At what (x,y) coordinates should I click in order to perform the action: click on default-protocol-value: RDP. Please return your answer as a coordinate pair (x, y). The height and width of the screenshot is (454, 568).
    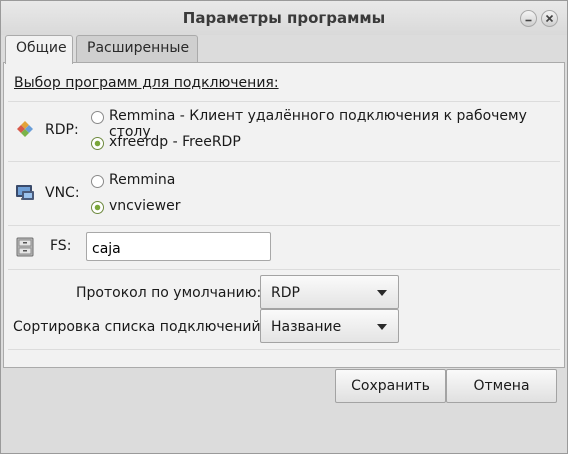
    Looking at the image, I should click on (285, 293).